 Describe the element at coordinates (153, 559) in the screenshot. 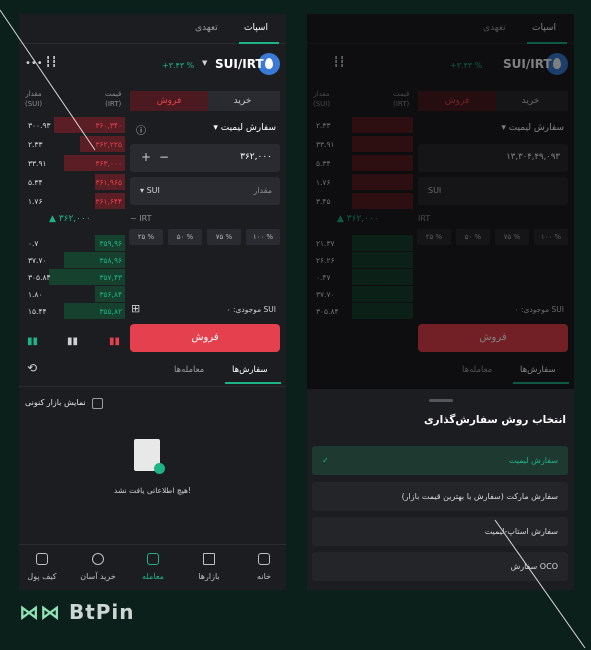

I see `trade-icon` at that location.